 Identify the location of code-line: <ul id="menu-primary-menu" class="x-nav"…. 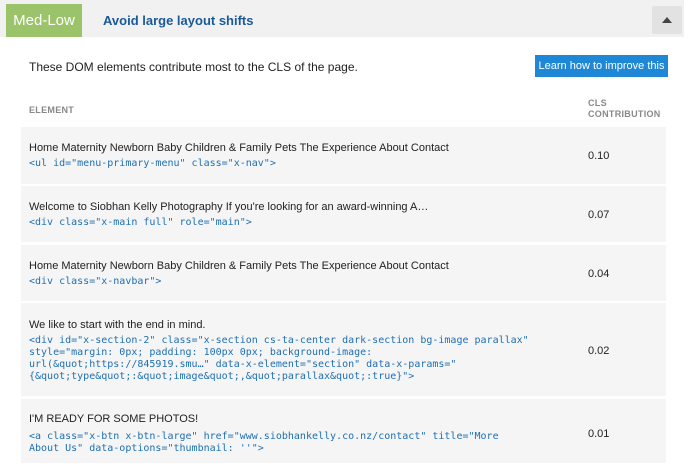
(152, 163).